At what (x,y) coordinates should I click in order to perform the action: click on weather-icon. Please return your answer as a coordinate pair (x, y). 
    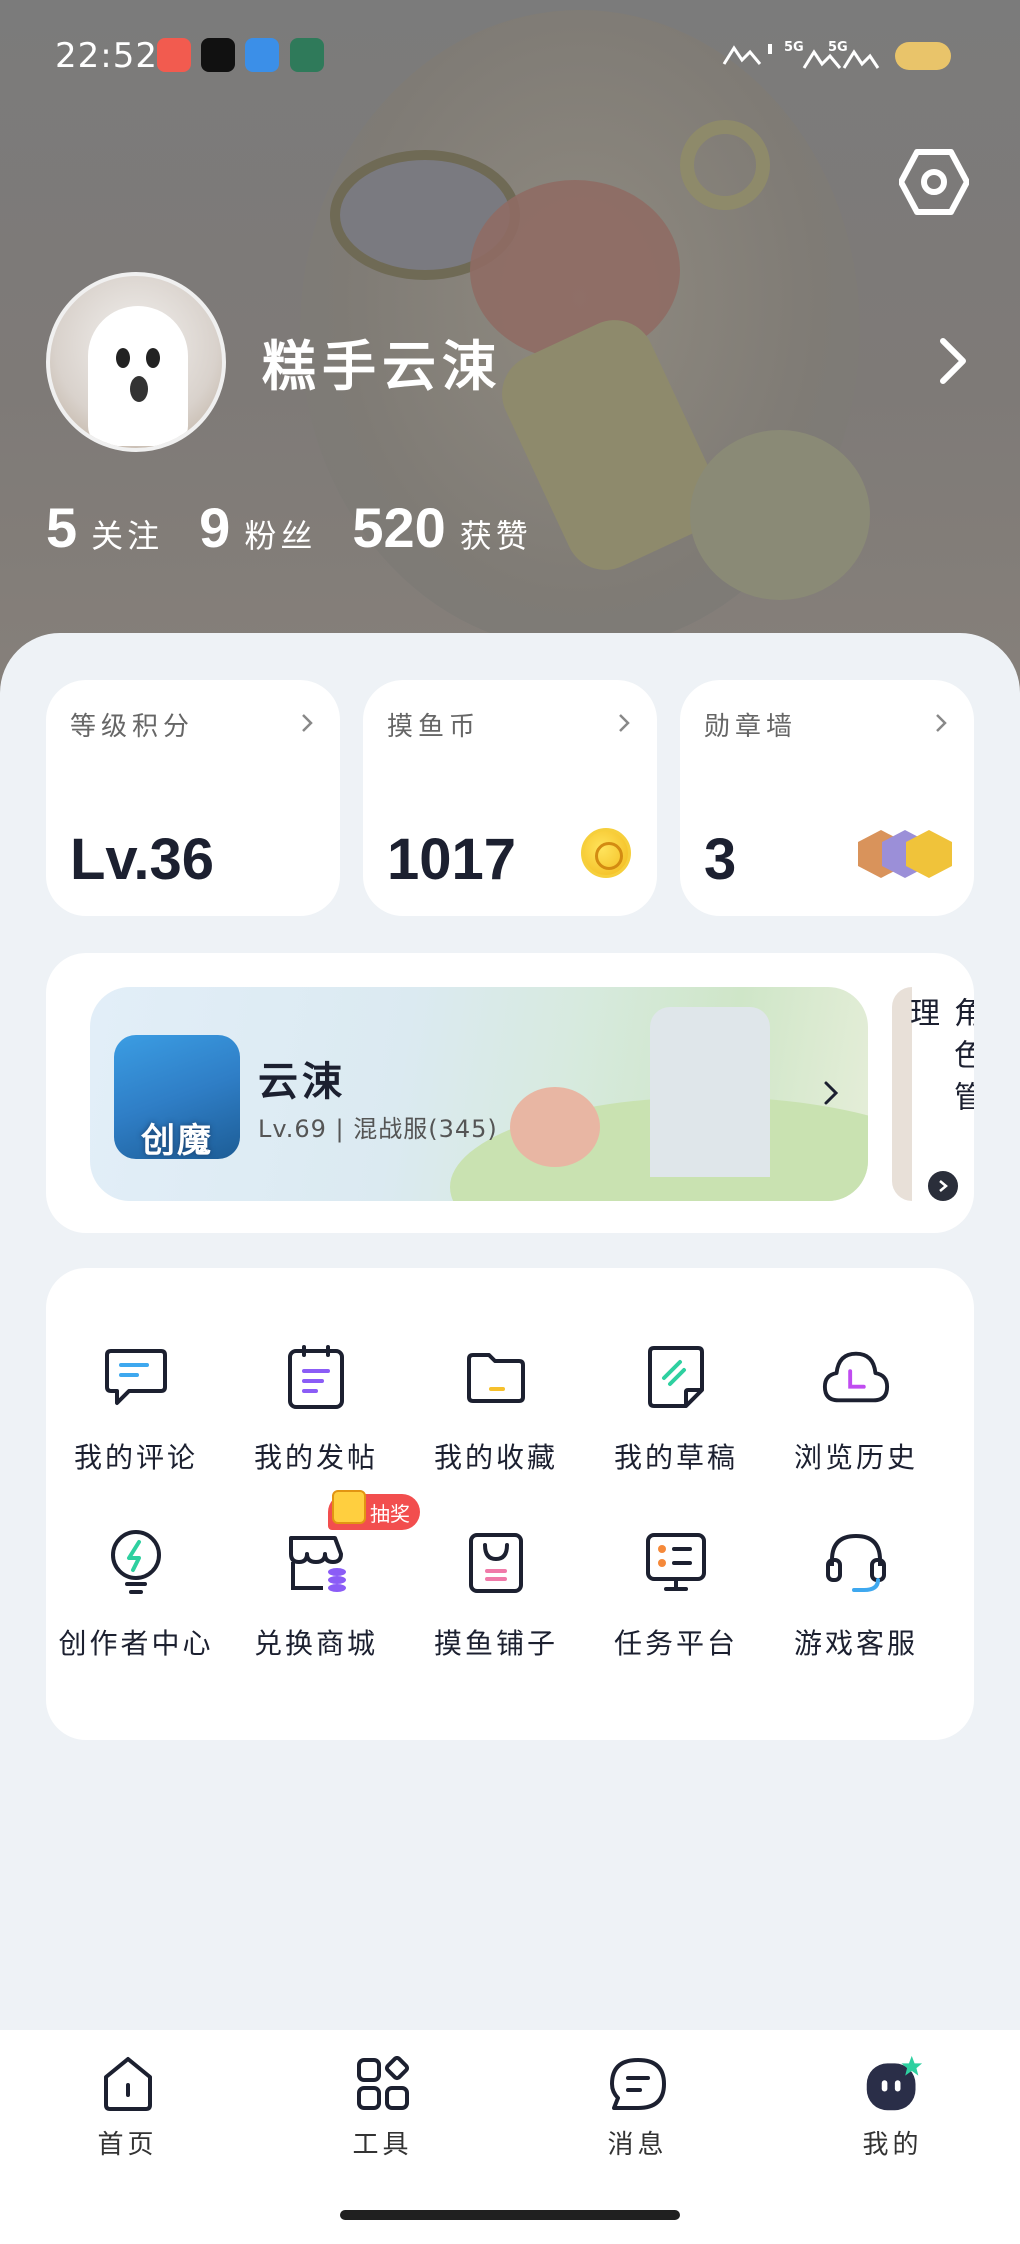
    Looking at the image, I should click on (262, 55).